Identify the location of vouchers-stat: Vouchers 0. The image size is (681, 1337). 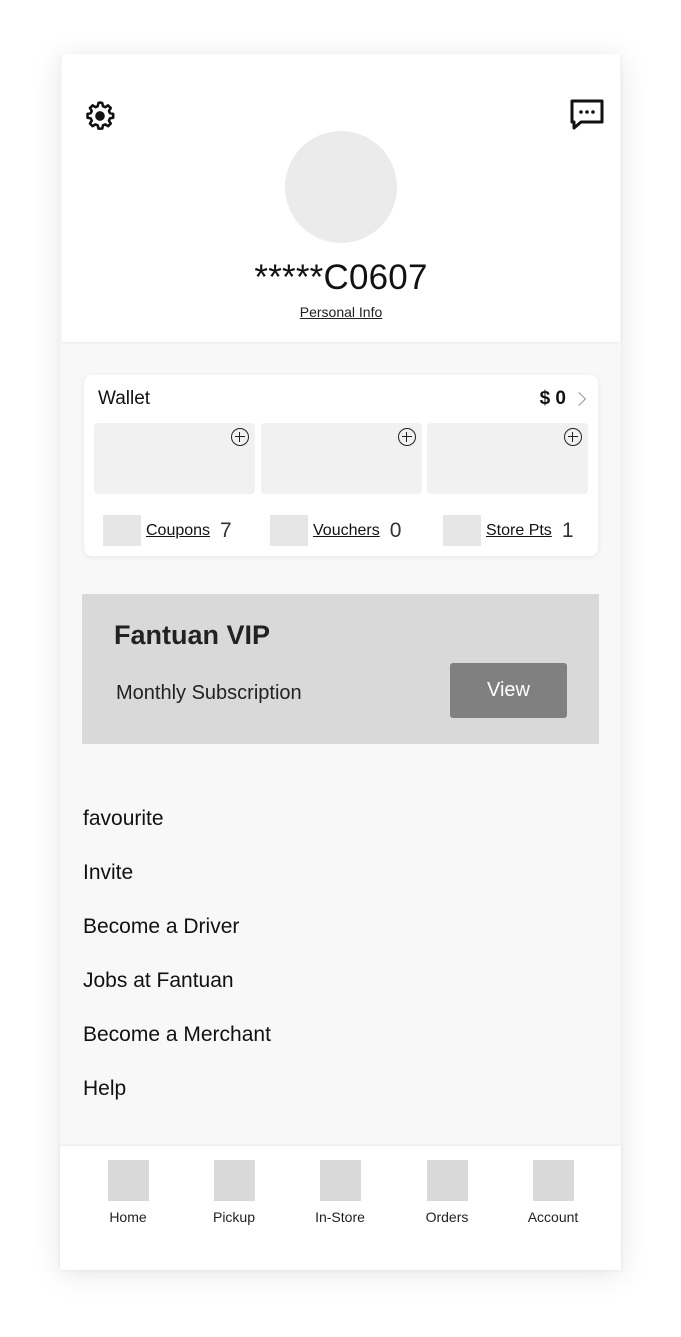
(335, 530).